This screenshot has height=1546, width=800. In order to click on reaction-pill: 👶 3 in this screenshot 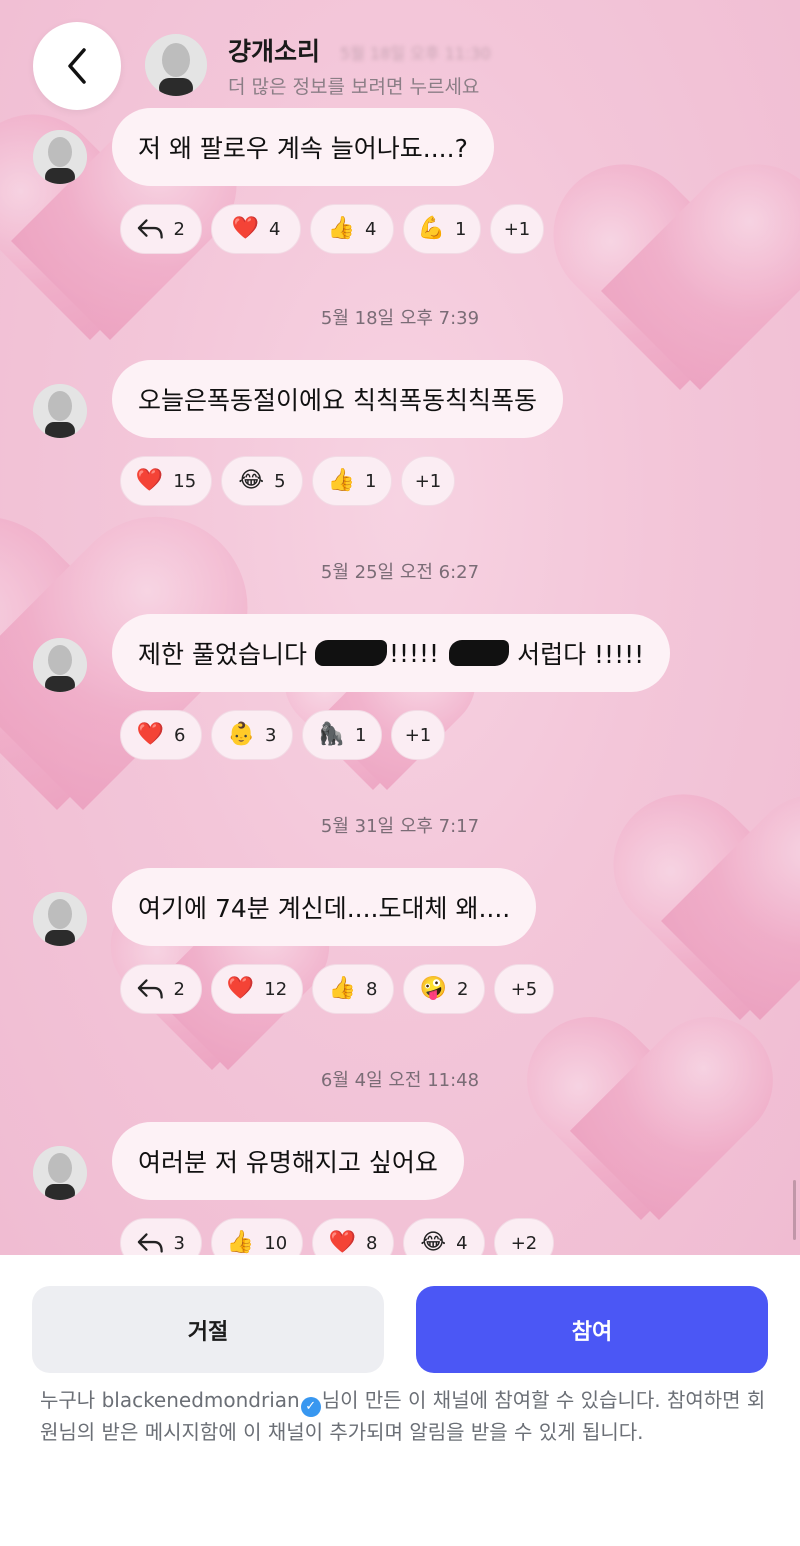, I will do `click(252, 735)`.